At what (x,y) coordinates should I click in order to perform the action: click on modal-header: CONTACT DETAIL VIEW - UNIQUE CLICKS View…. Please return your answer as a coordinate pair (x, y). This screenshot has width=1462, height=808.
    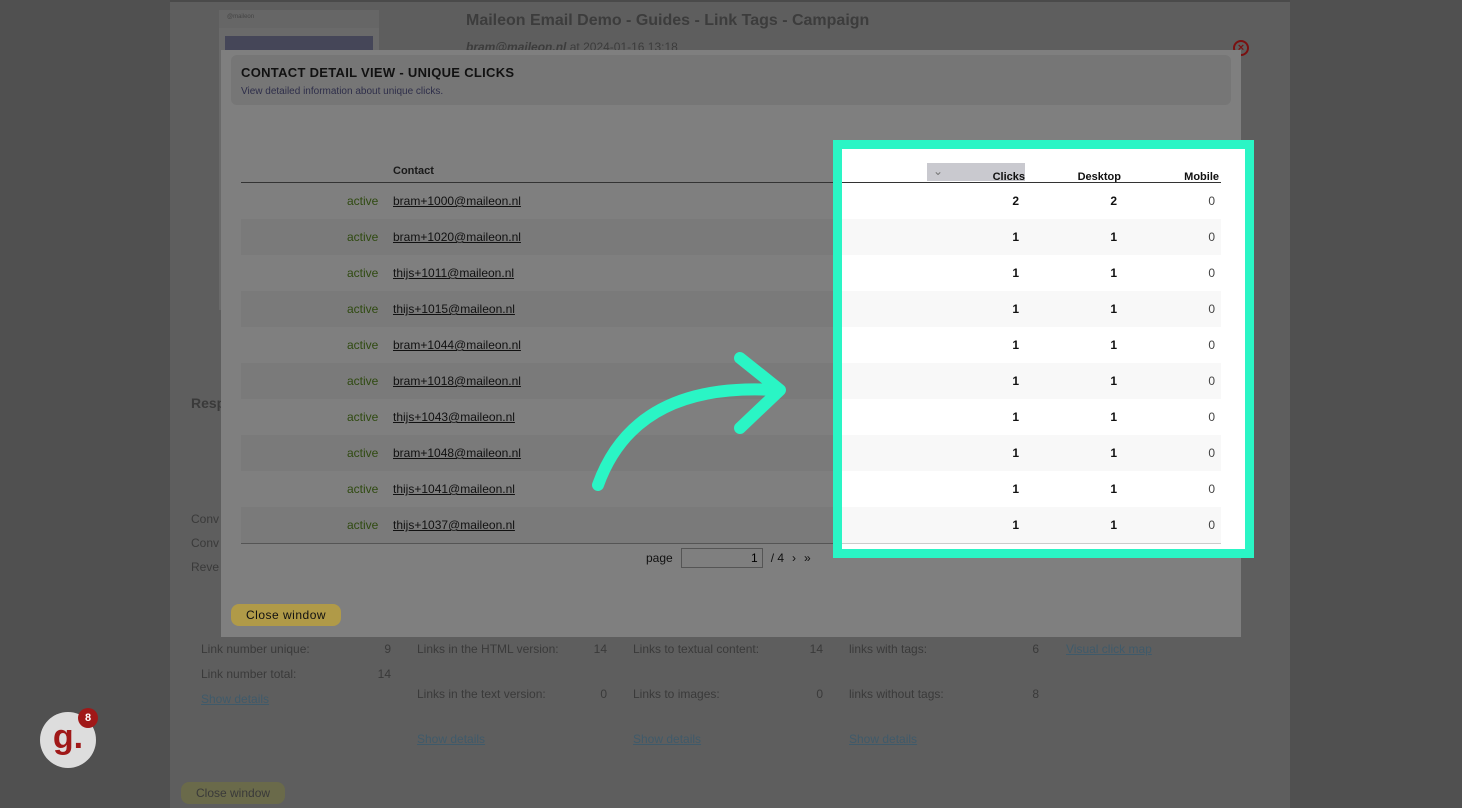
    Looking at the image, I should click on (731, 80).